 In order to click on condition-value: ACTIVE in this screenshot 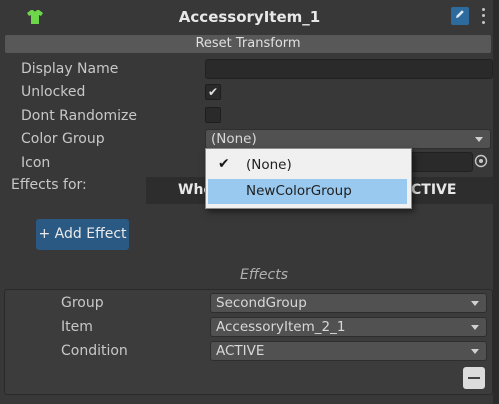, I will do `click(240, 351)`.